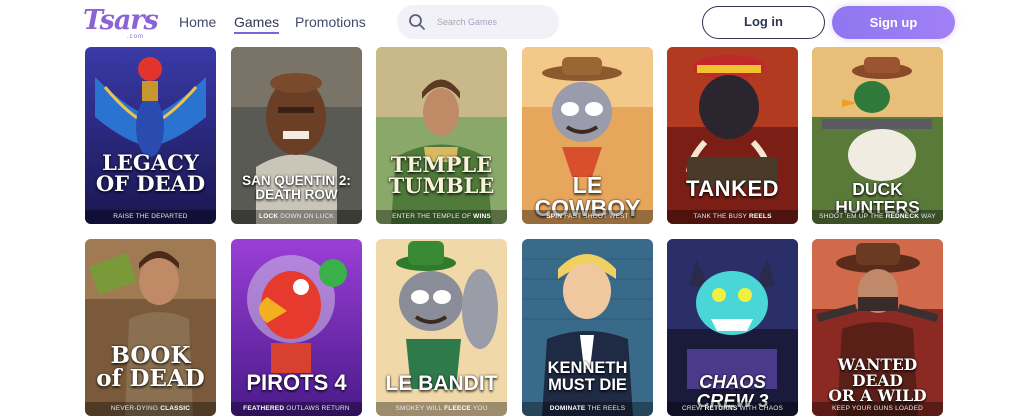  Describe the element at coordinates (720, 216) in the screenshot. I see `tag-text: TANK THE BUSY` at that location.